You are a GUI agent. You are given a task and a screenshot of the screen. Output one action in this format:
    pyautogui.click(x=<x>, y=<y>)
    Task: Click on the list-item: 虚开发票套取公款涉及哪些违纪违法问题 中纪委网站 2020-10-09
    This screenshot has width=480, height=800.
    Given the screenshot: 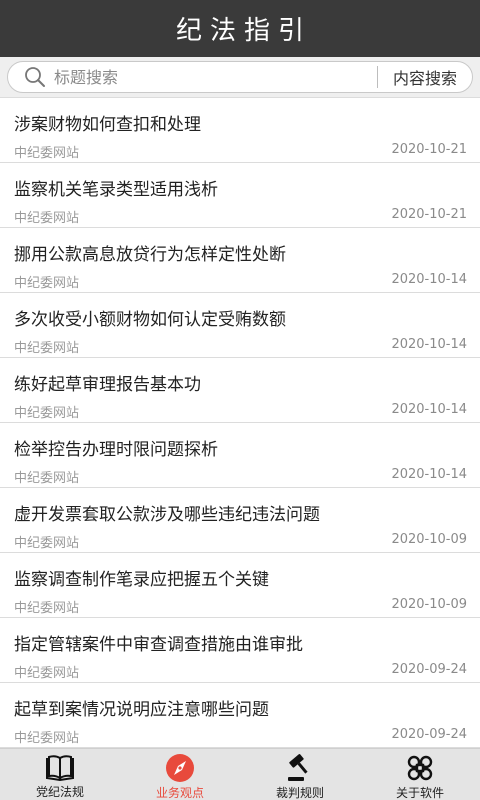 What is the action you would take?
    pyautogui.click(x=240, y=520)
    